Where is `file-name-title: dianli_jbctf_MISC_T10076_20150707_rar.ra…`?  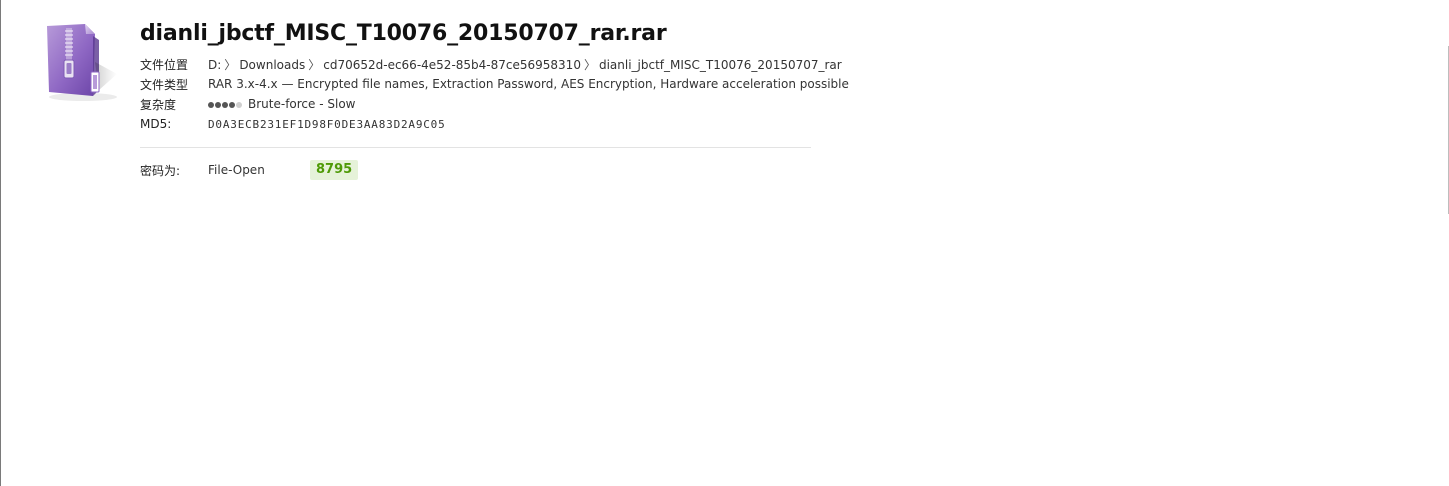
file-name-title: dianli_jbctf_MISC_T10076_20150707_rar.ra… is located at coordinates (403, 33).